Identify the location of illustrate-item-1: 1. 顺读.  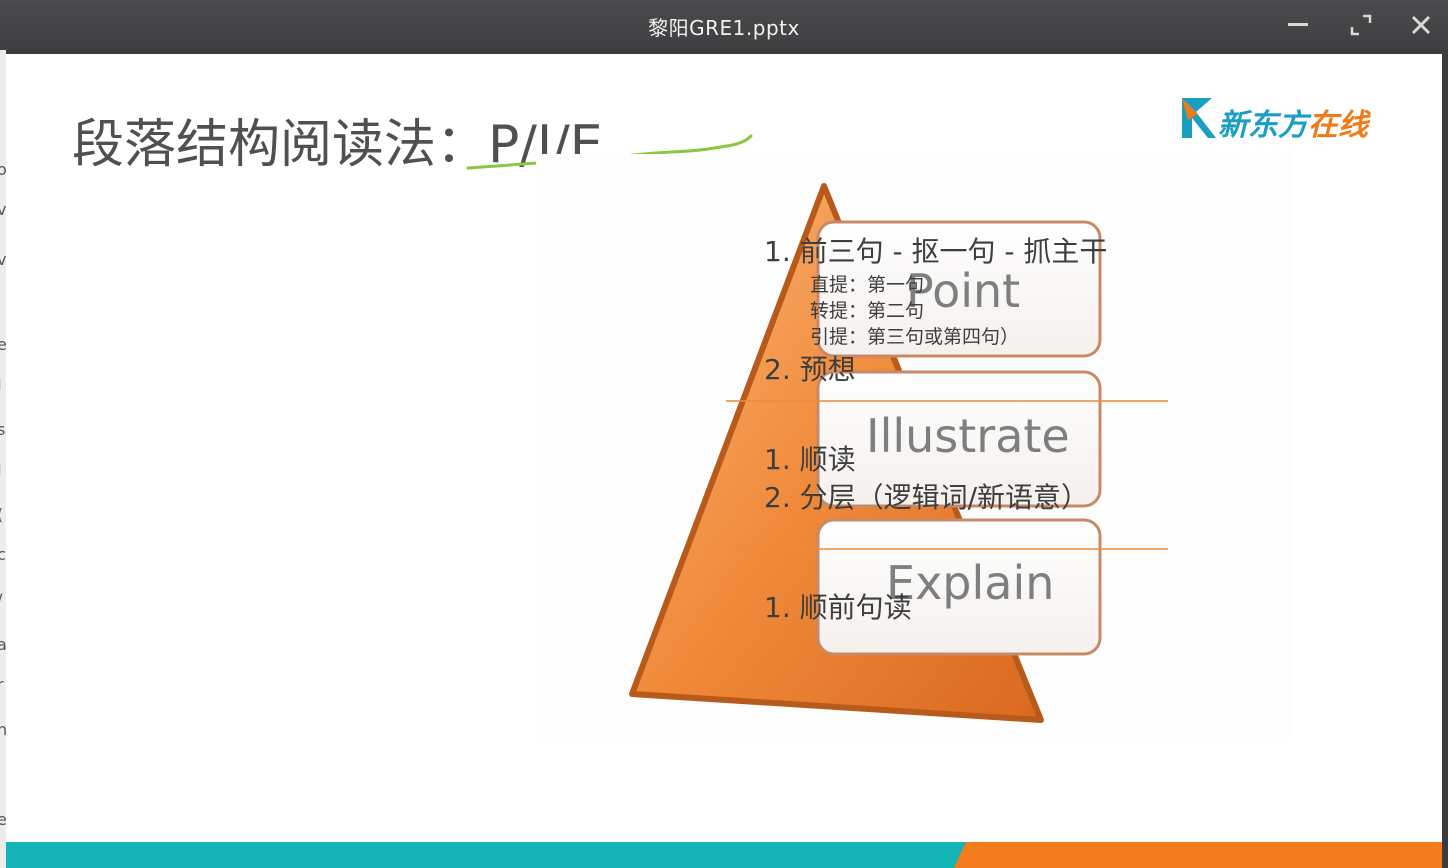
(810, 459).